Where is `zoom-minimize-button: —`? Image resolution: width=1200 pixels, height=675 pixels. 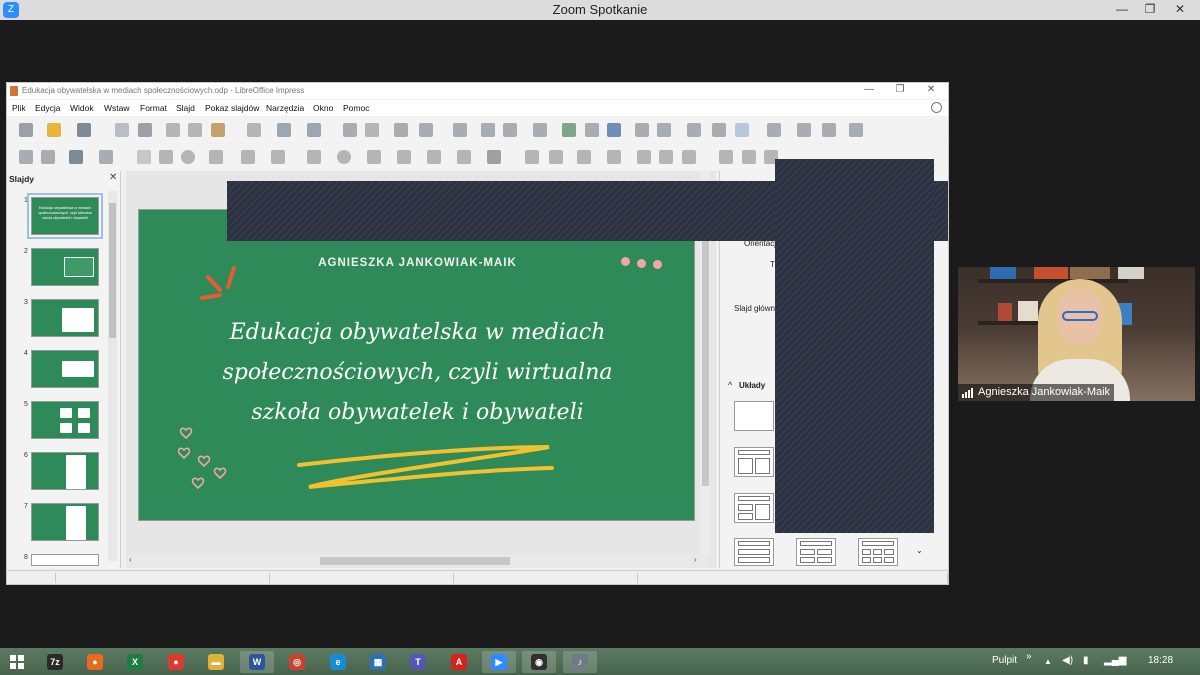 zoom-minimize-button: — is located at coordinates (1122, 10).